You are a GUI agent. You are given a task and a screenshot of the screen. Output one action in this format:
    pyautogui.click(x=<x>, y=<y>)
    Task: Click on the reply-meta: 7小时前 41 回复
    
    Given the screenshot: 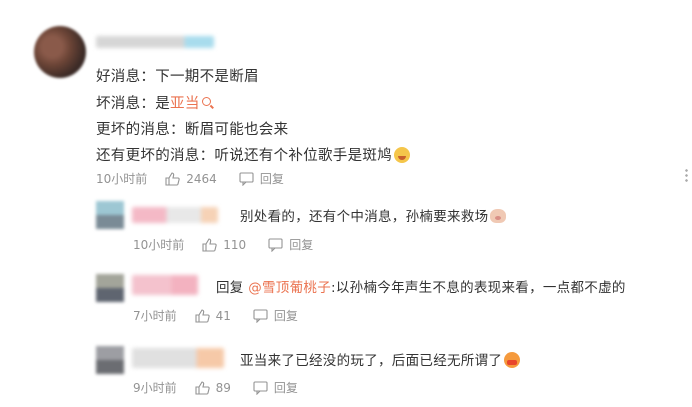 What is the action you would take?
    pyautogui.click(x=215, y=315)
    